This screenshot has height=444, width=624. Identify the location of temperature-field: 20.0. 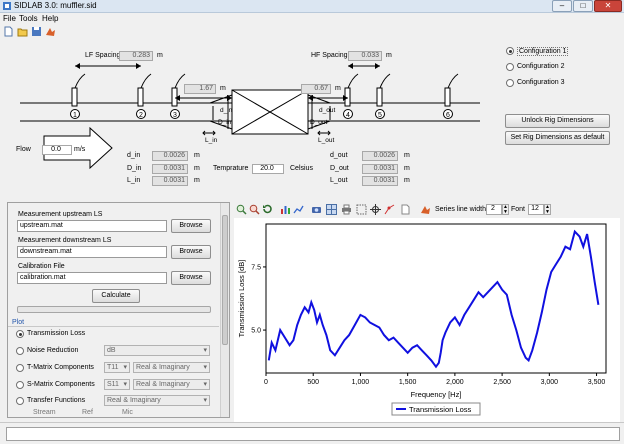
(268, 169).